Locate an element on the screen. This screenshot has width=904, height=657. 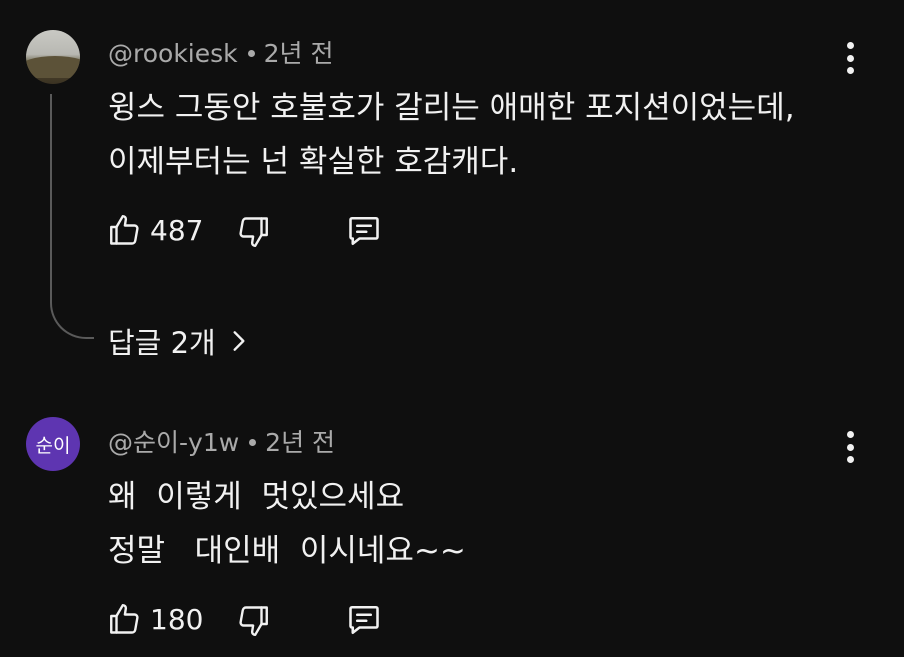
avatar: 순이 is located at coordinates (53, 444).